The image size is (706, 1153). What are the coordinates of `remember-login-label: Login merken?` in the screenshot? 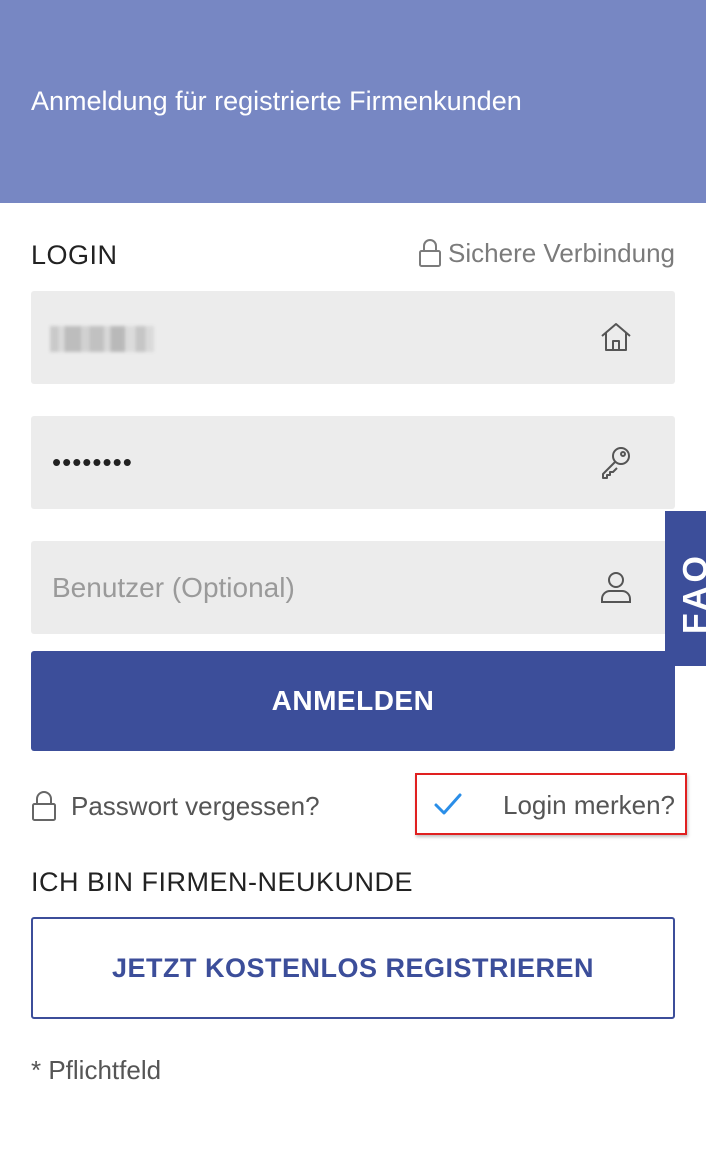 It's located at (589, 805).